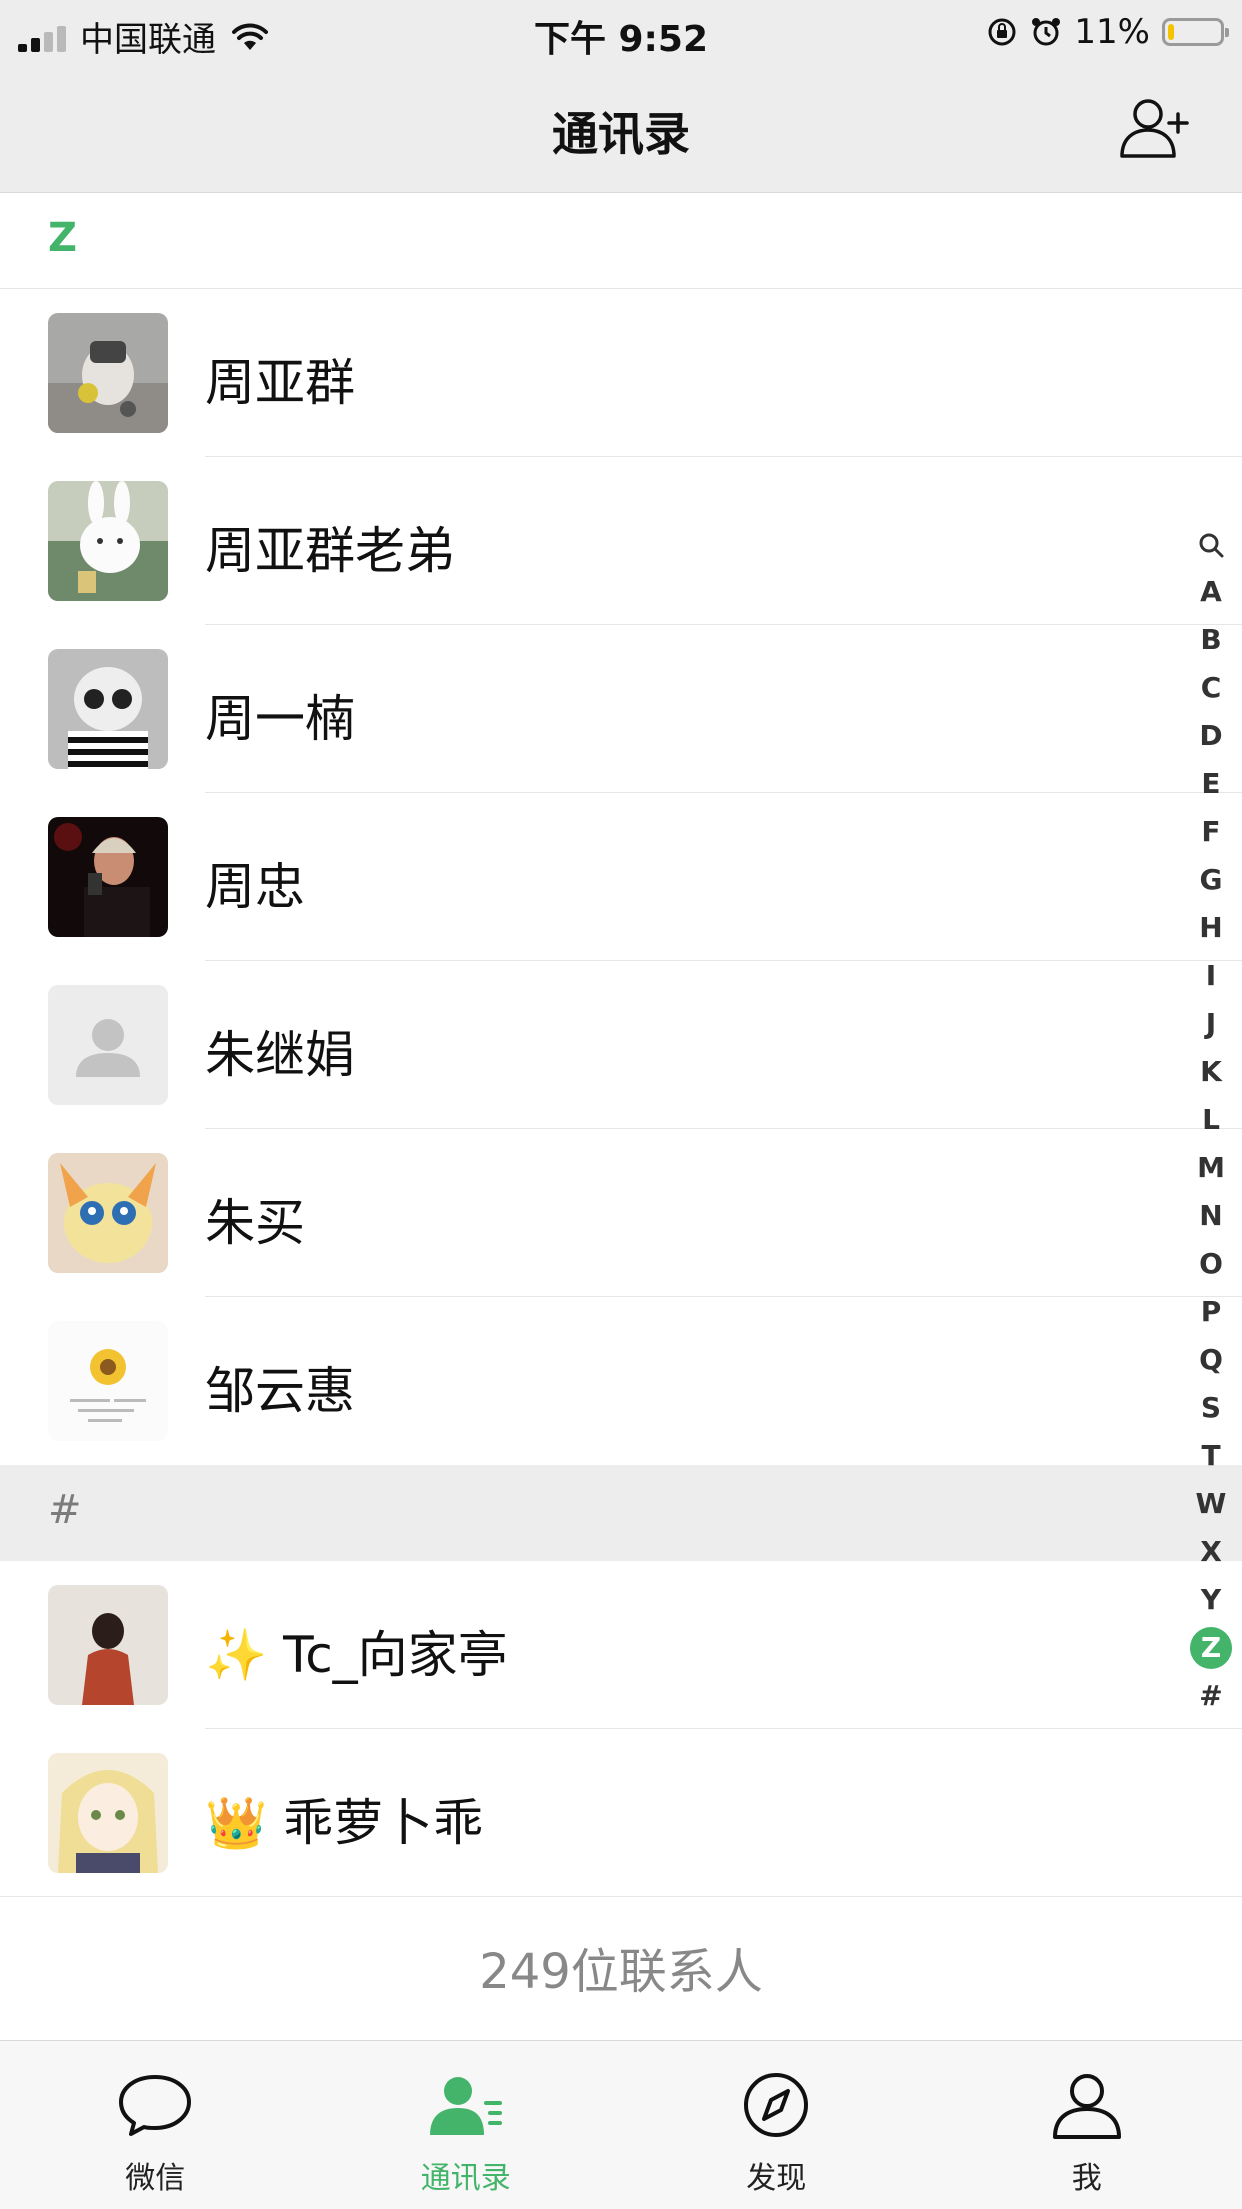 The image size is (1242, 2209). What do you see at coordinates (1211, 1024) in the screenshot?
I see `index-letter: J` at bounding box center [1211, 1024].